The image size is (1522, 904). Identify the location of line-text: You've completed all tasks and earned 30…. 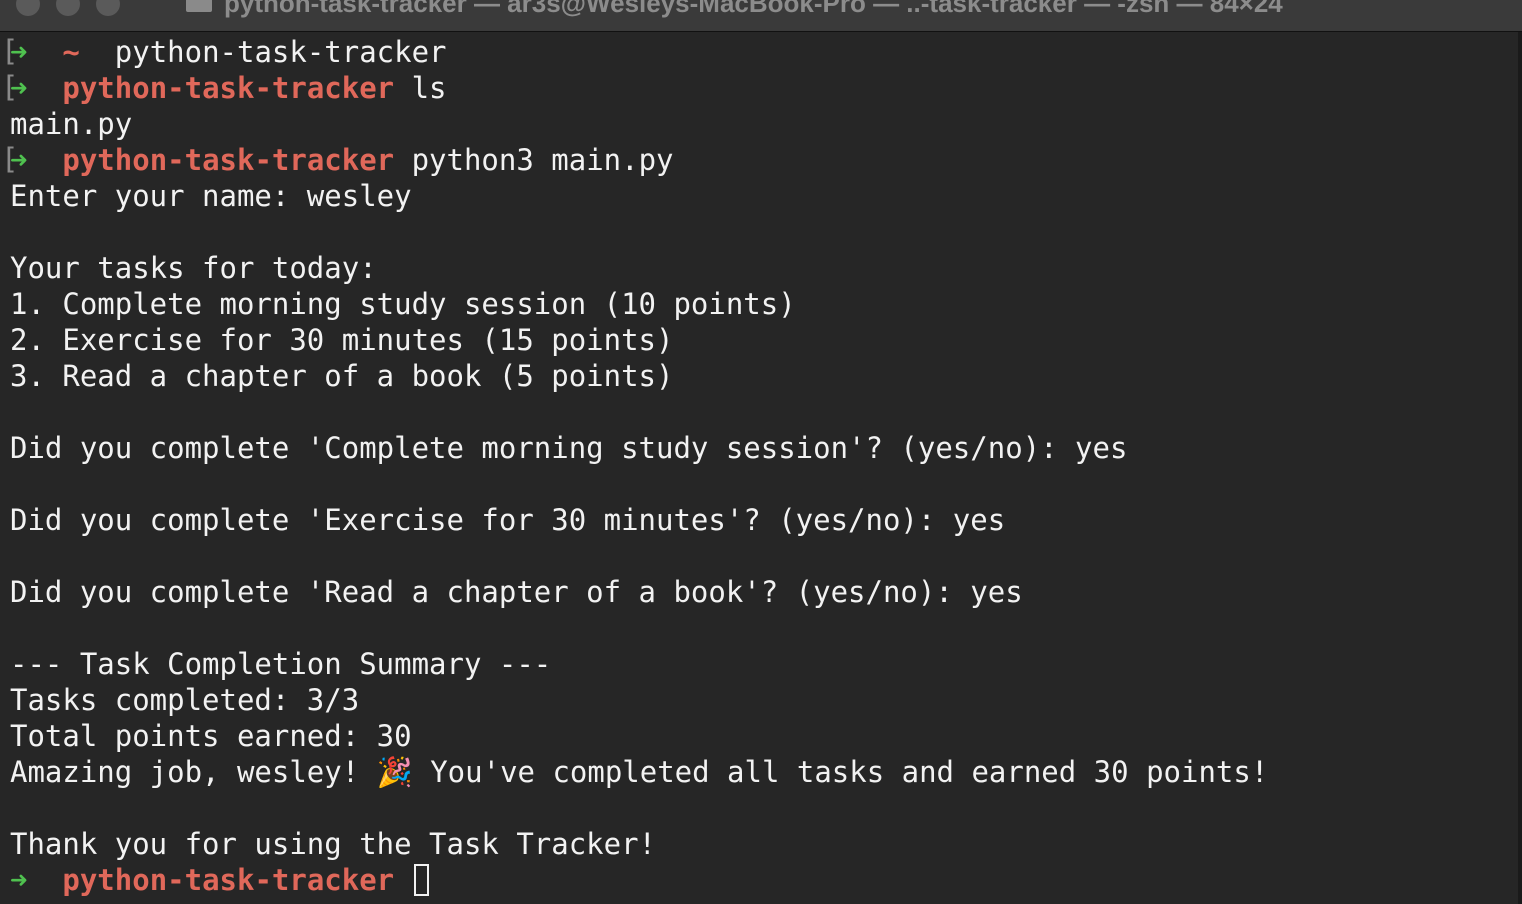
(840, 772).